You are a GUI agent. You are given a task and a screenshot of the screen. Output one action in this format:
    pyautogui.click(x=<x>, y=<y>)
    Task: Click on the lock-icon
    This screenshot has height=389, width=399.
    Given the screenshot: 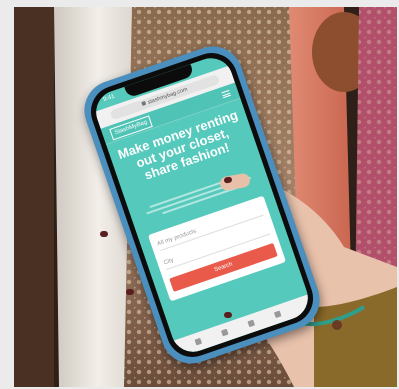 What is the action you would take?
    pyautogui.click(x=144, y=103)
    